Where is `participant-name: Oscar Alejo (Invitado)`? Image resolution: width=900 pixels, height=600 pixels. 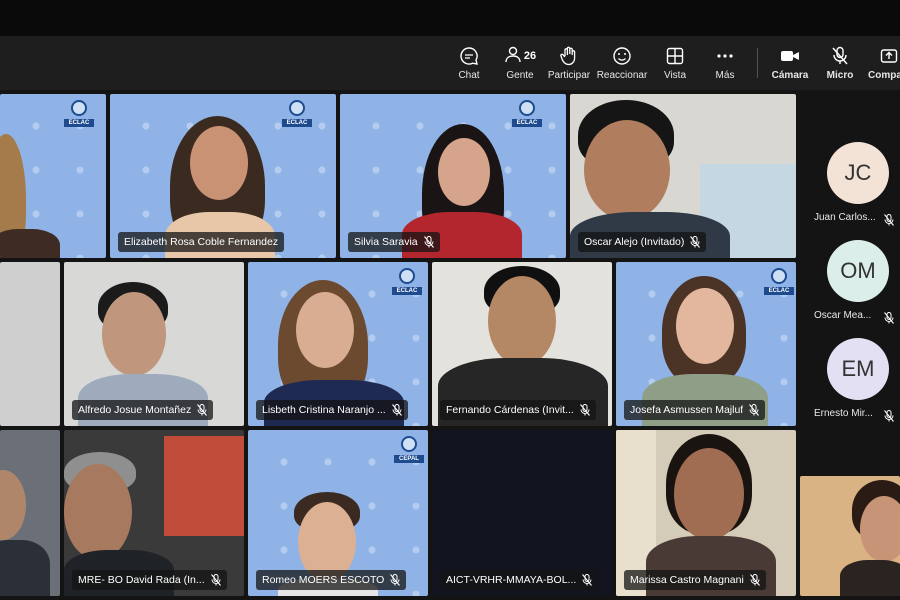
participant-name: Oscar Alejo (Invitado) is located at coordinates (634, 242).